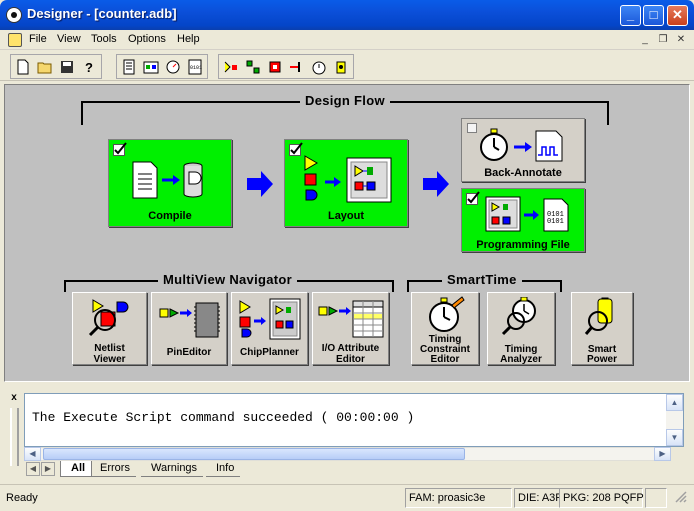 The width and height of the screenshot is (694, 511). Describe the element at coordinates (354, 469) in the screenshot. I see `log-tabs: ◀ ▶ All Errors Warnings Info` at that location.